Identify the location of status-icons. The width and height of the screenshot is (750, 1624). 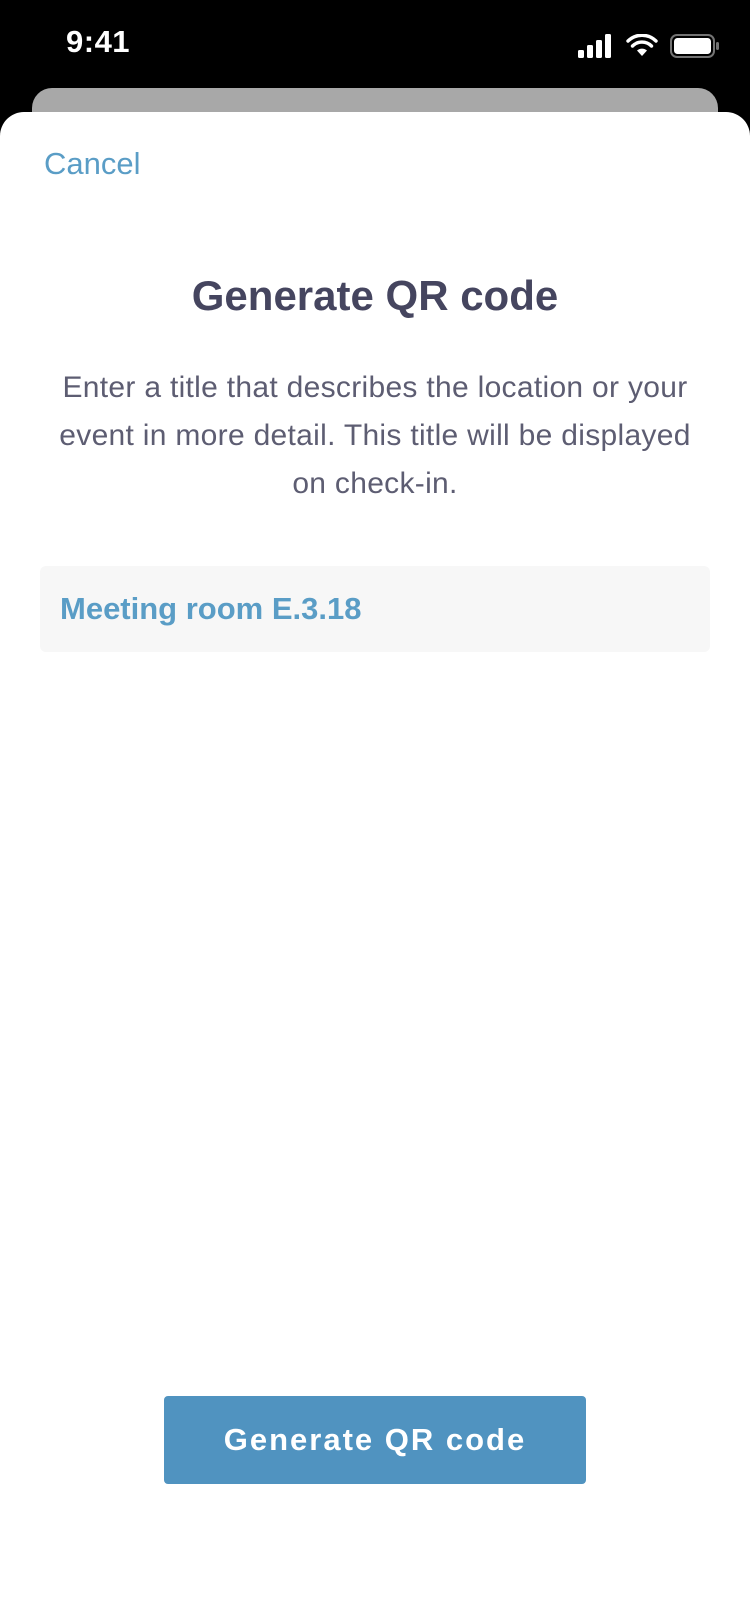
(649, 46).